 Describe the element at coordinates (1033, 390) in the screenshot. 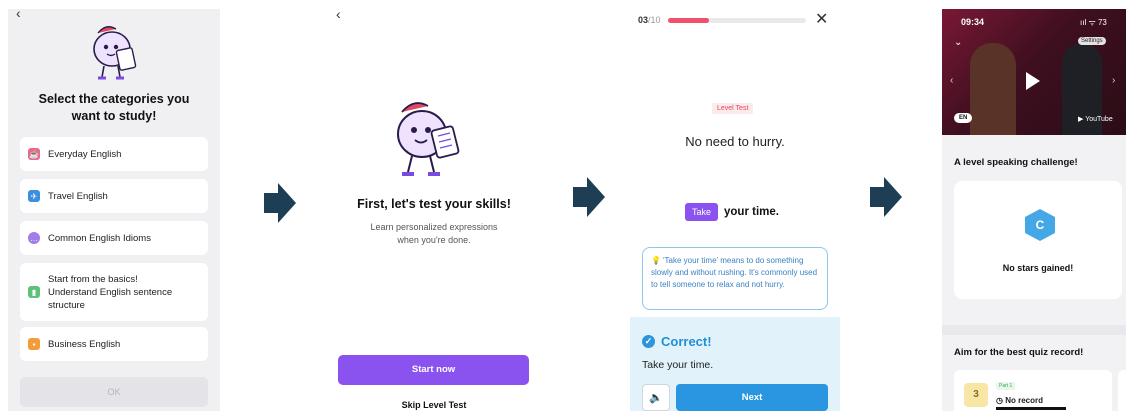

I see `quiz-record-card: 3 Part 1 ◷ No record` at that location.